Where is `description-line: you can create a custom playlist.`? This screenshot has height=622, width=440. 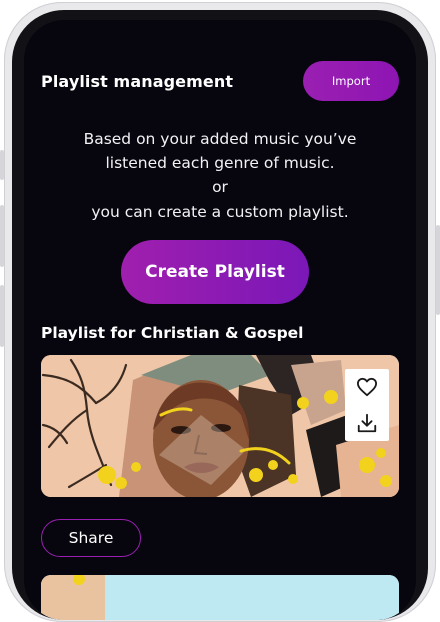 description-line: you can create a custom playlist. is located at coordinates (220, 212).